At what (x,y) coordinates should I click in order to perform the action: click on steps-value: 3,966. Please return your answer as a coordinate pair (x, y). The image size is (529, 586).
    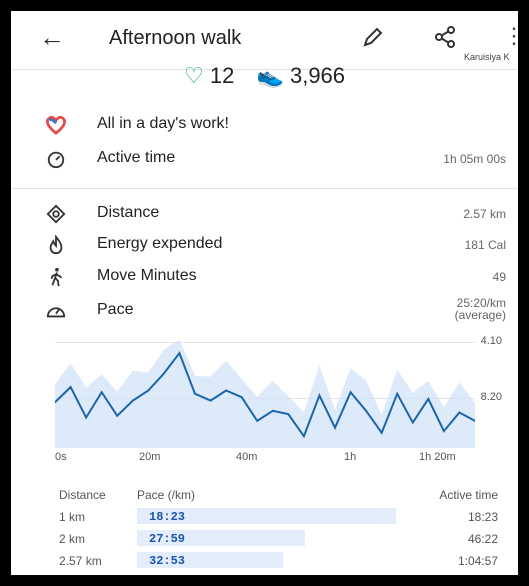
    Looking at the image, I should click on (317, 75).